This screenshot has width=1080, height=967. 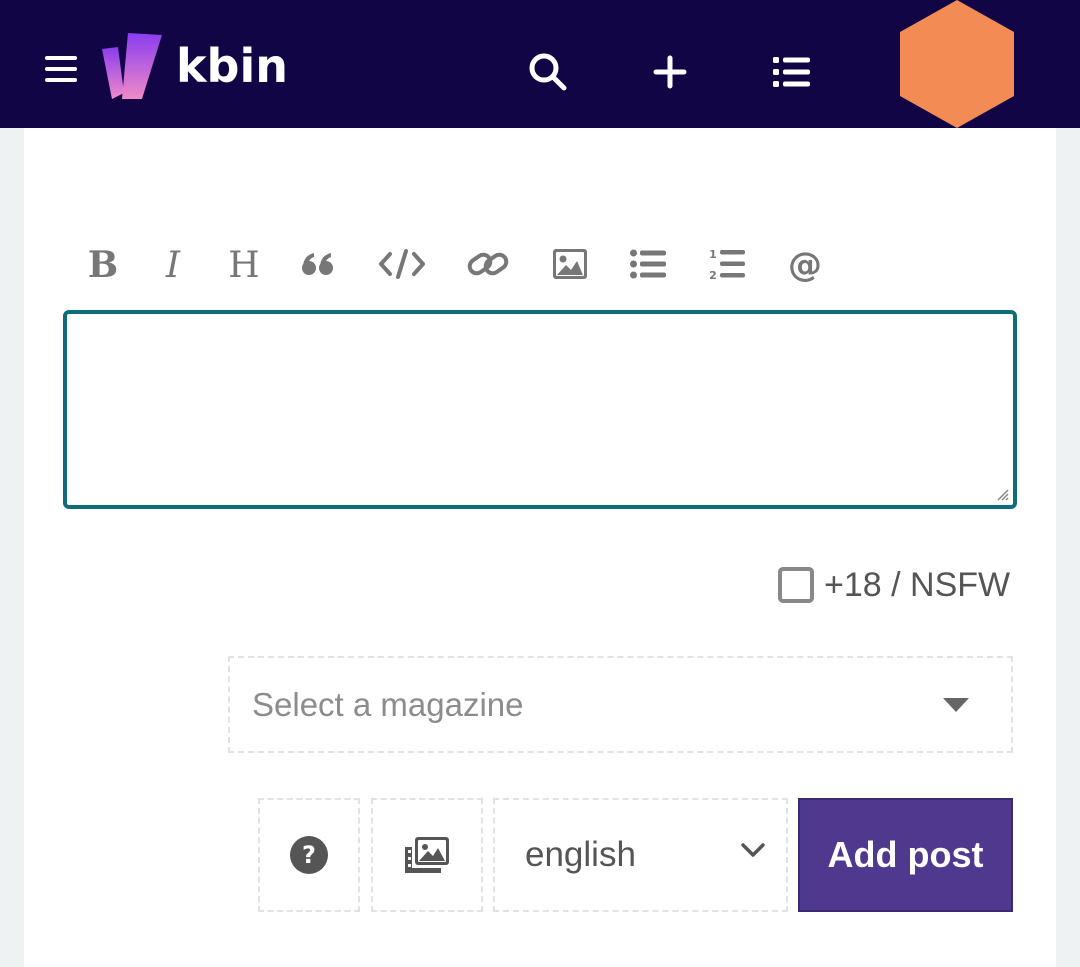 I want to click on link-button, so click(x=488, y=264).